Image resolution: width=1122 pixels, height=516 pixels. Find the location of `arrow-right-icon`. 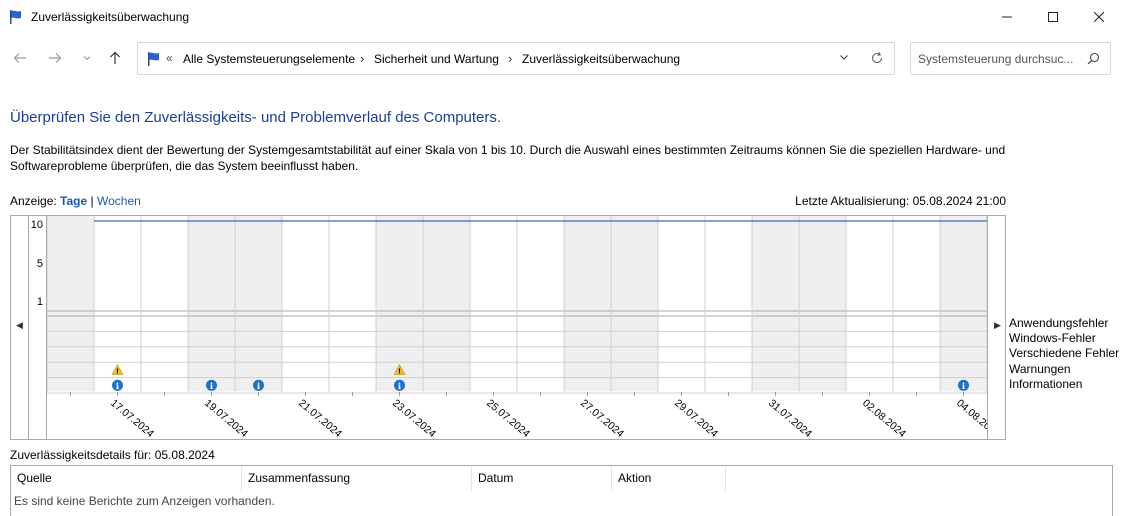

arrow-right-icon is located at coordinates (55, 58).